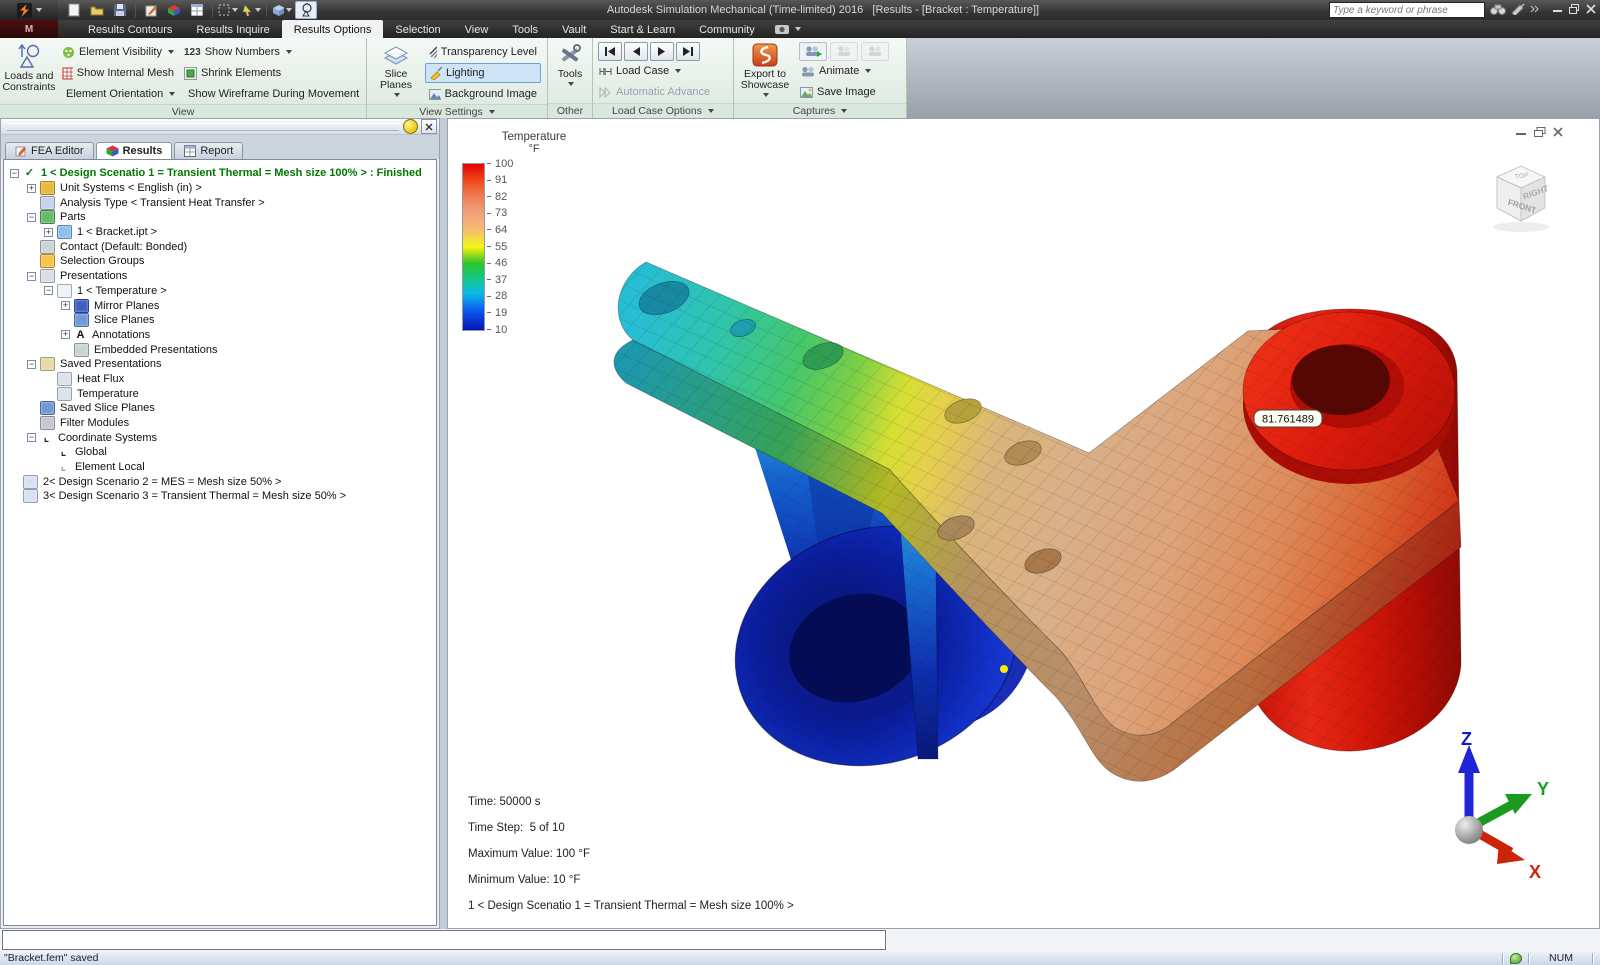  Describe the element at coordinates (417, 29) in the screenshot. I see `menu-tab-selection: Selection` at that location.